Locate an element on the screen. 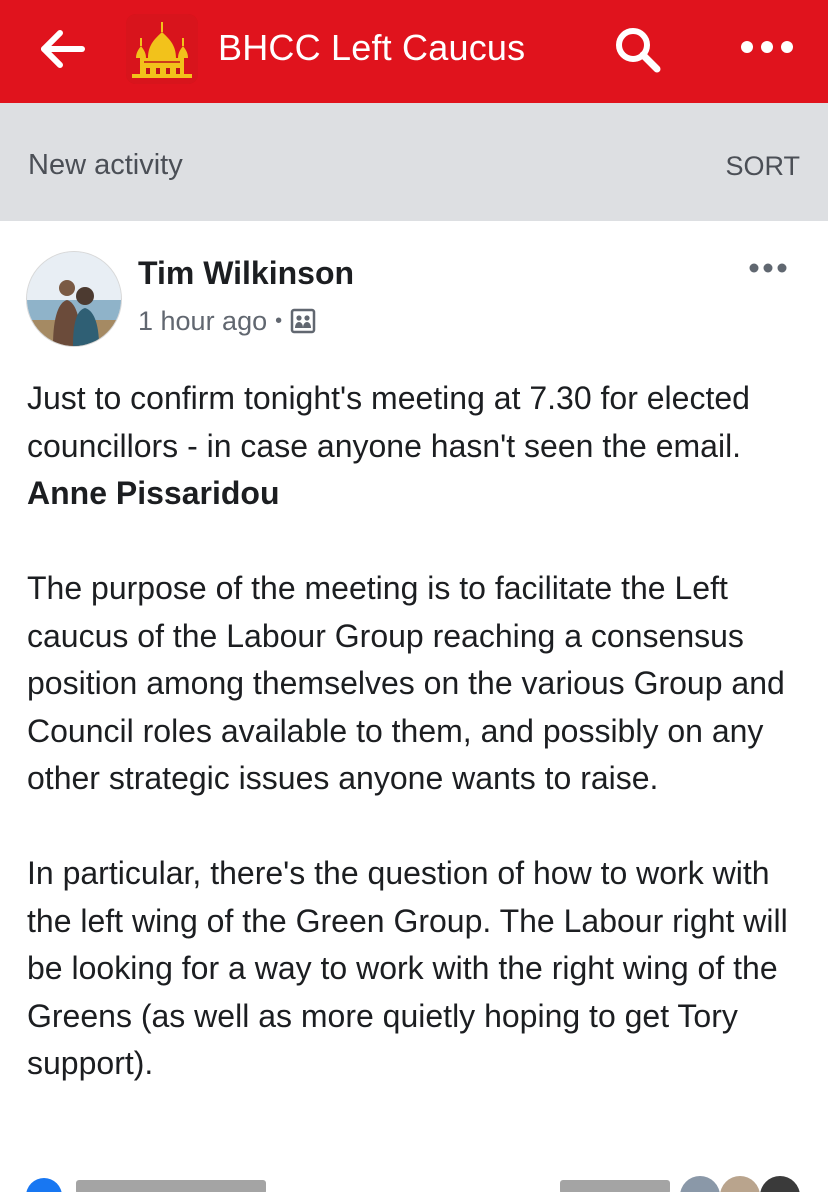  royal-pavilion-logo is located at coordinates (162, 49).